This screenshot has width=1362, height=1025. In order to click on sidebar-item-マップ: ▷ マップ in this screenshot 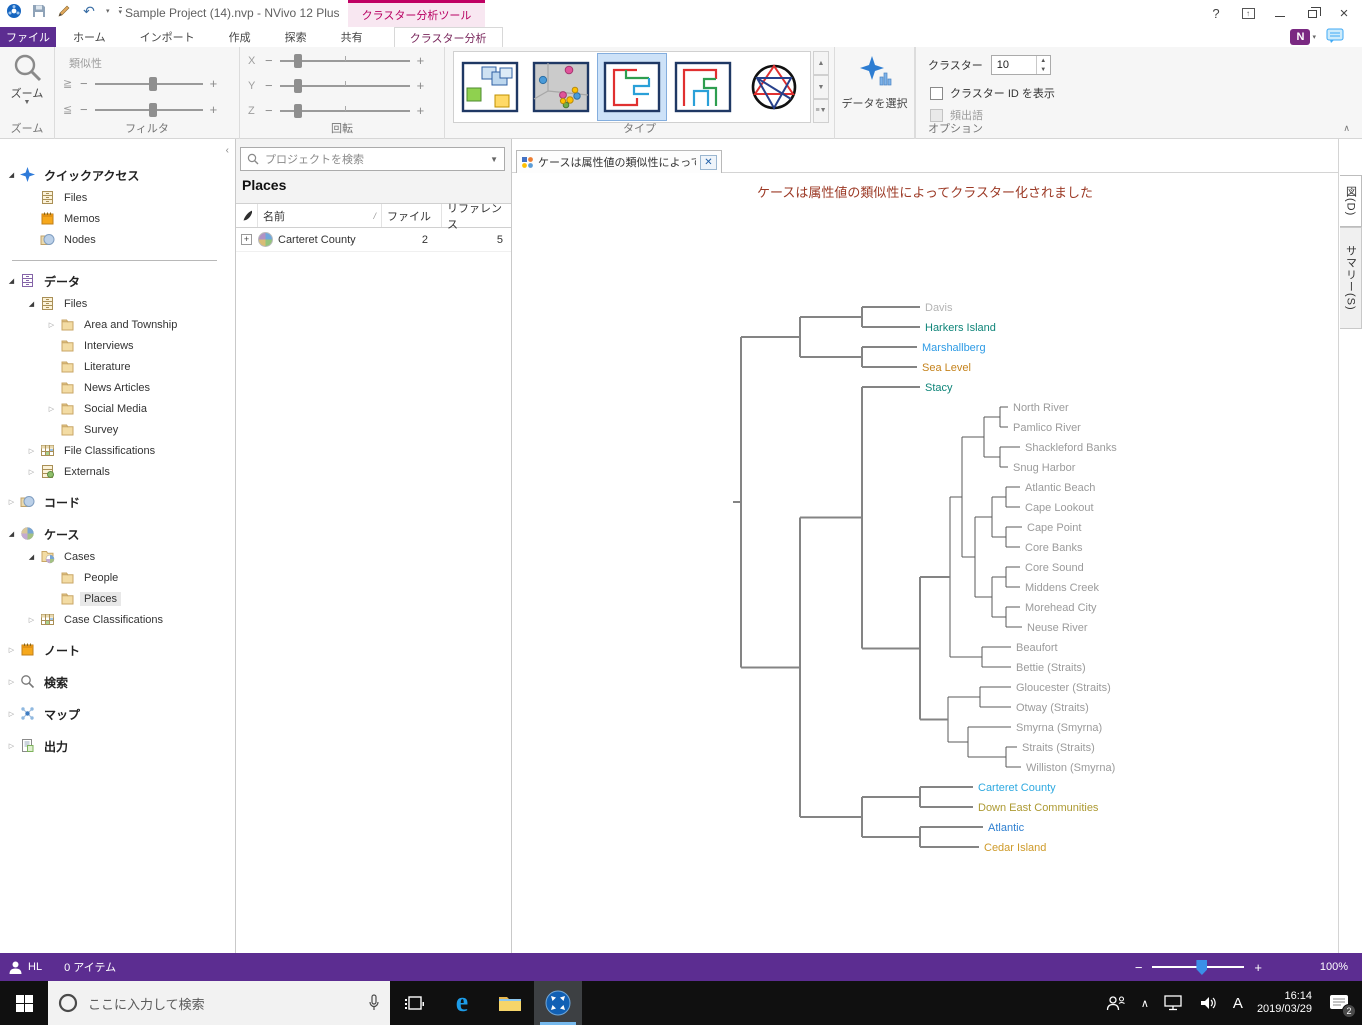, I will do `click(117, 714)`.